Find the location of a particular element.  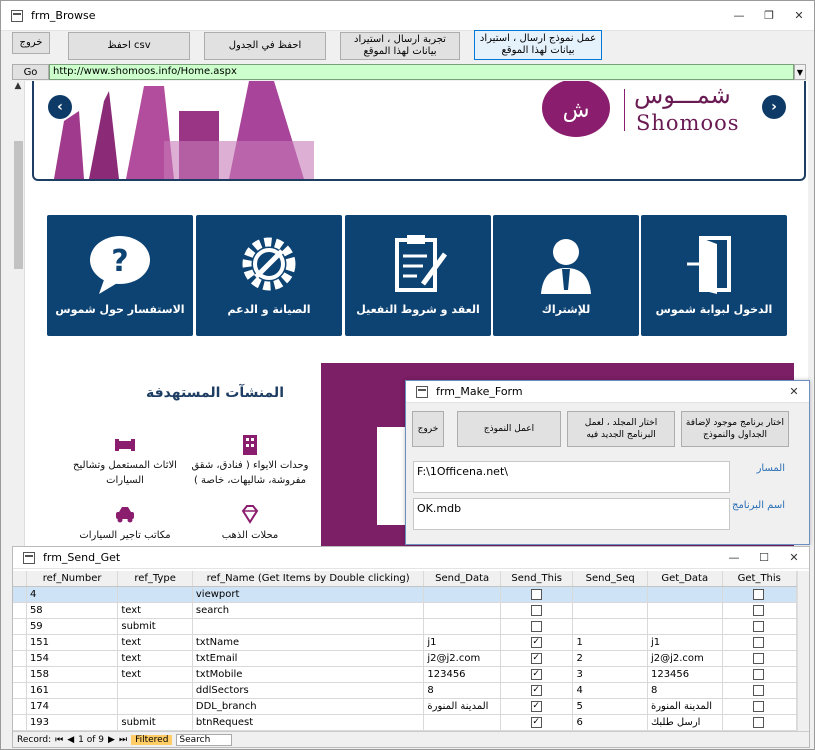

url-dropdown-icon: ▼ is located at coordinates (800, 72).